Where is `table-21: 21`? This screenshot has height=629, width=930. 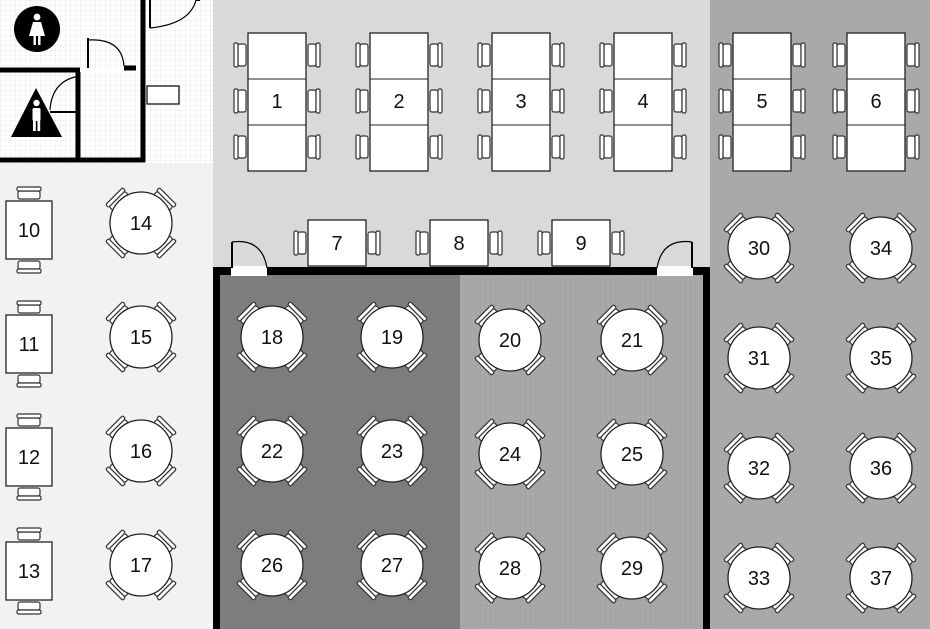 table-21: 21 is located at coordinates (632, 340).